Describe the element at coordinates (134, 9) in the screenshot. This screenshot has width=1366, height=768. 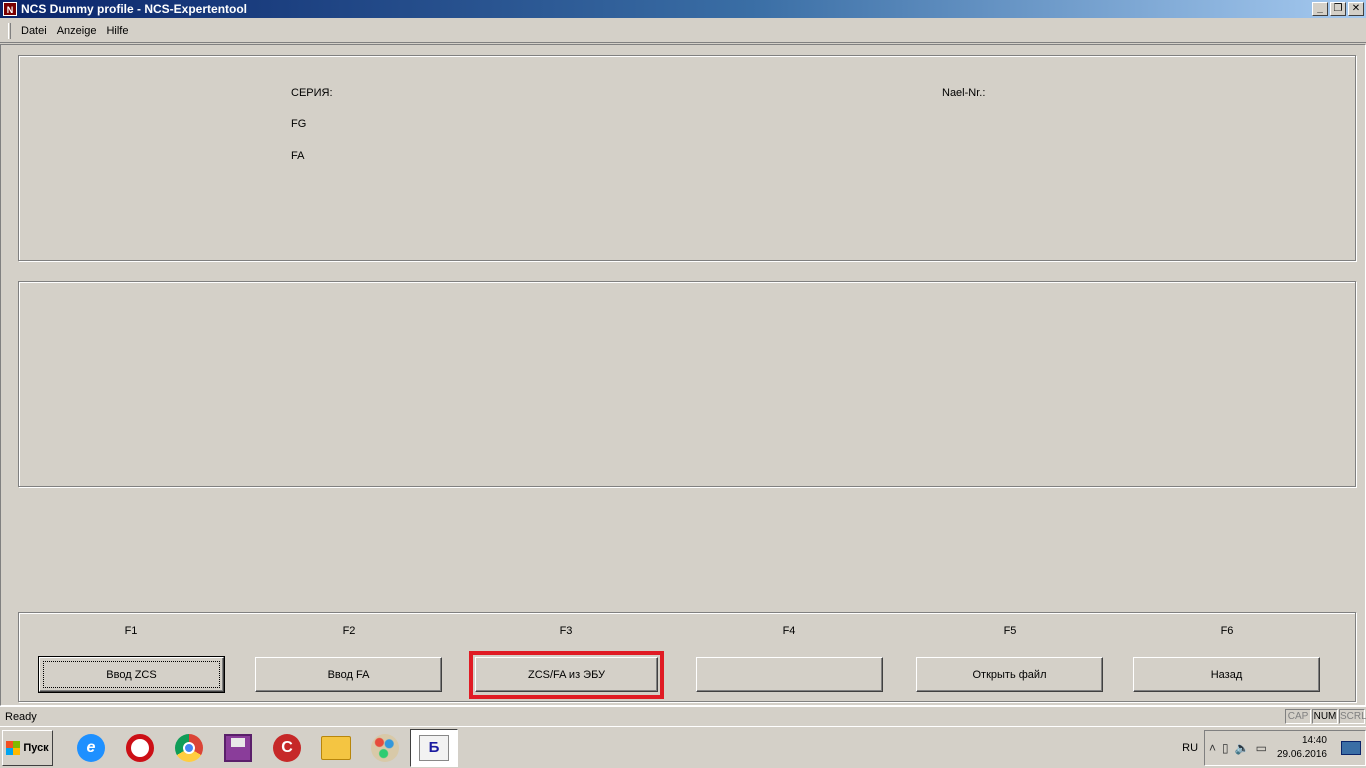
I see `window-title: NCS Dummy profile - NCS-Expertentool` at that location.